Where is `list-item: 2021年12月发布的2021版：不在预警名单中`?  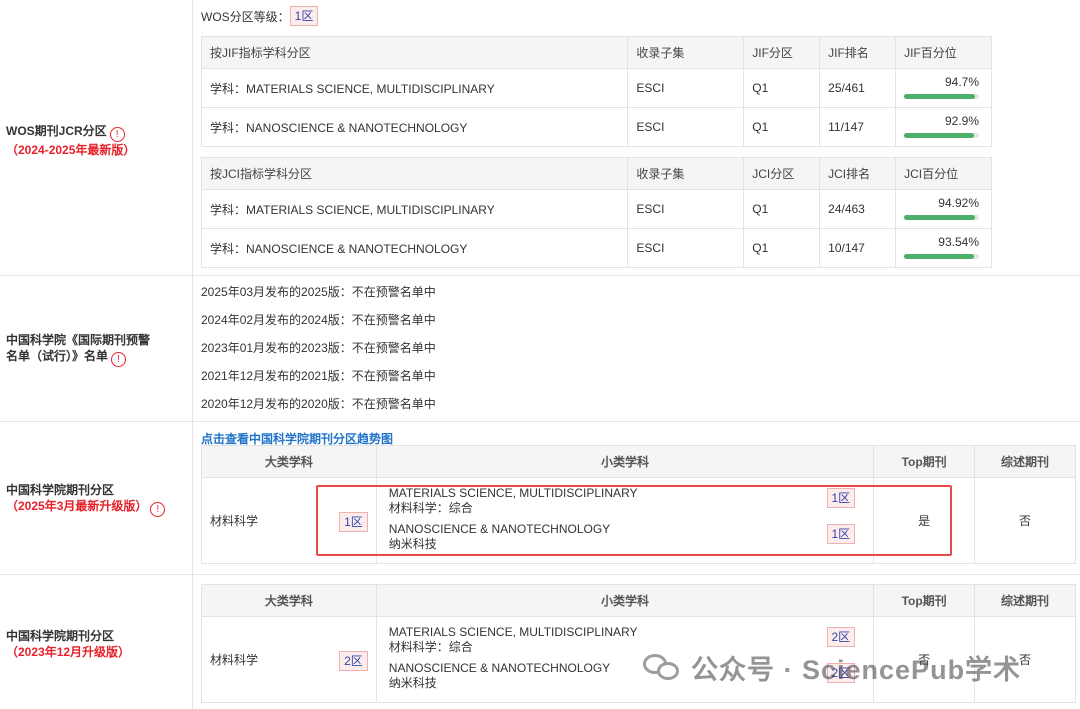 list-item: 2021年12月发布的2021版：不在预警名单中 is located at coordinates (318, 376).